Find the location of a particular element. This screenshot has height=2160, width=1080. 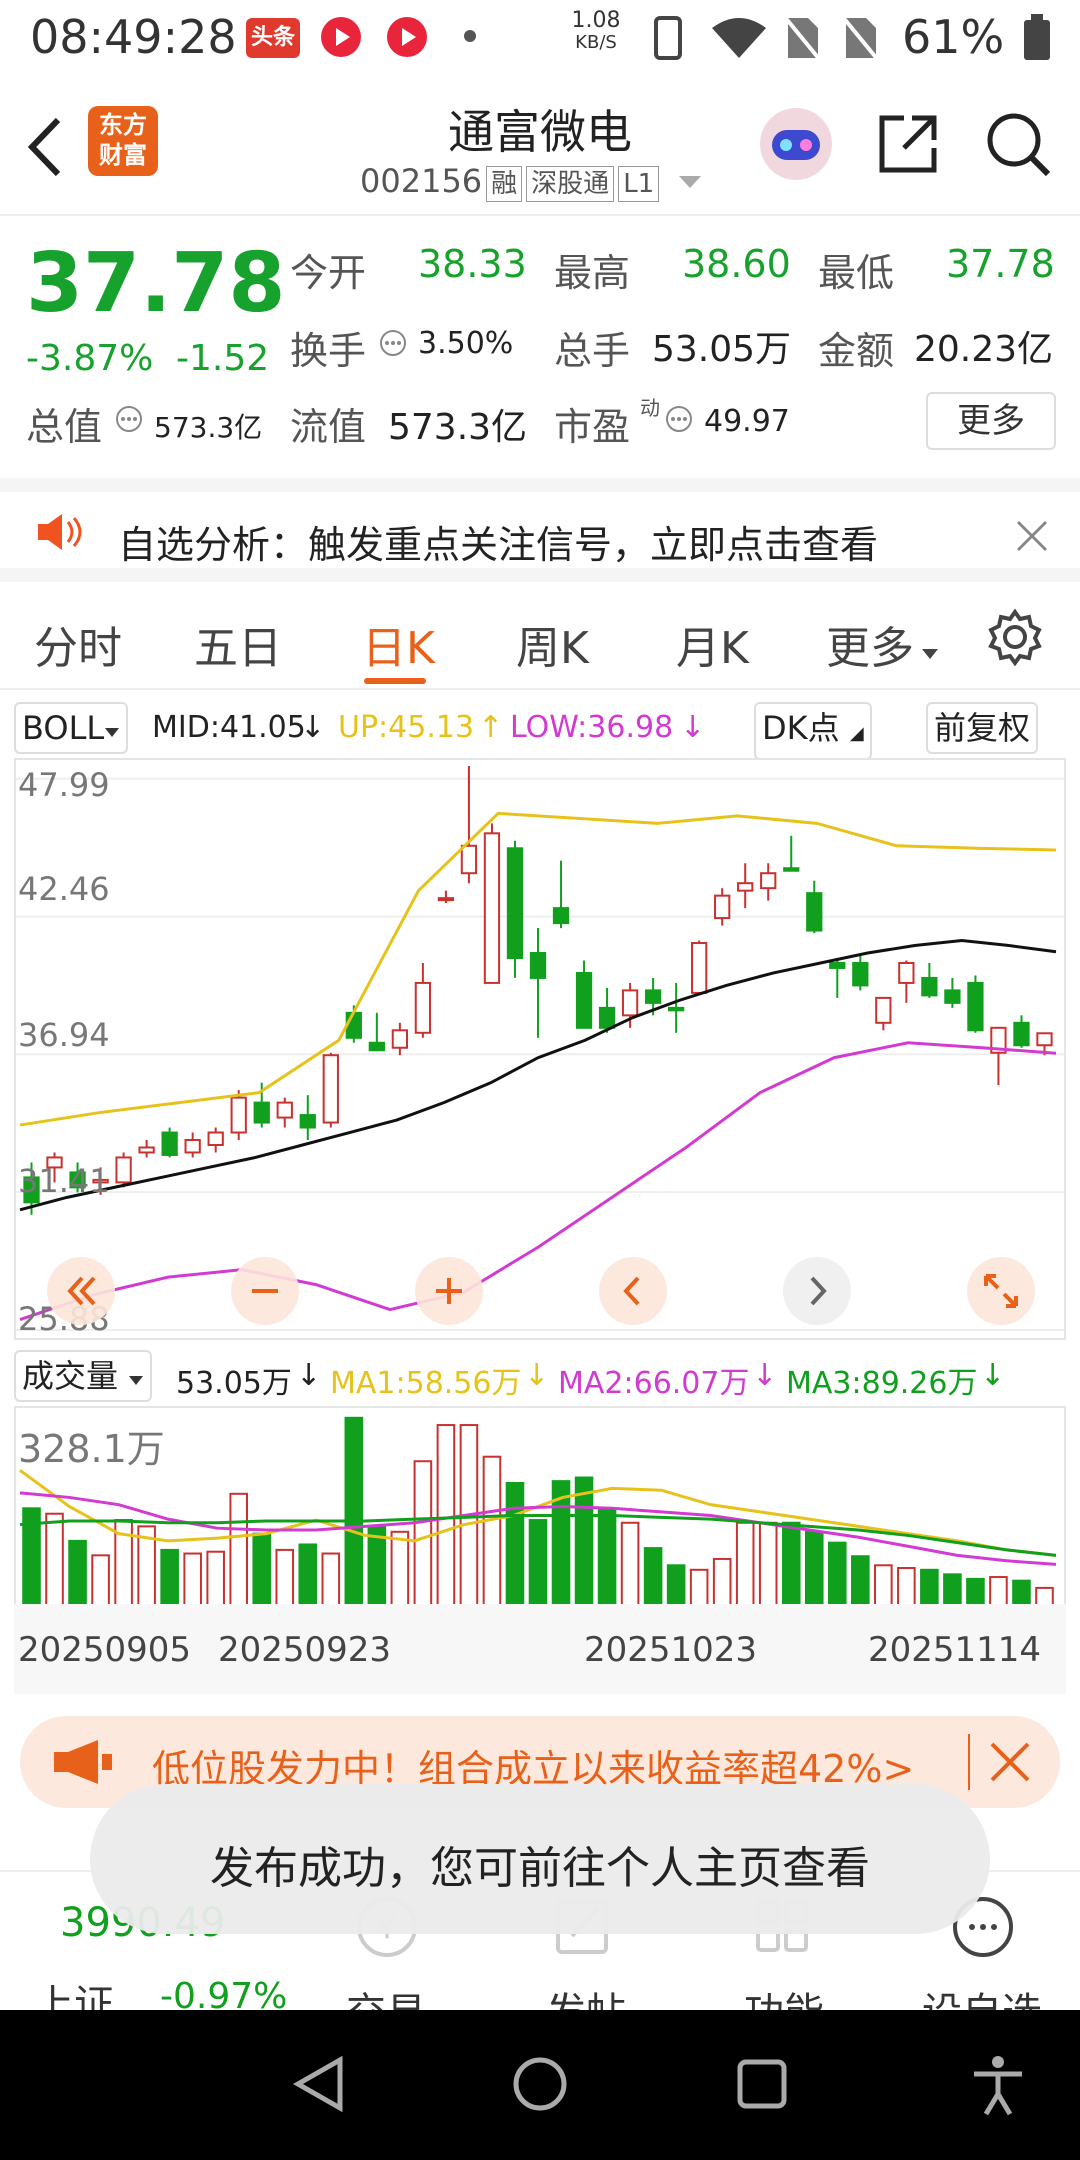

caret-down-icon is located at coordinates (136, 1380).